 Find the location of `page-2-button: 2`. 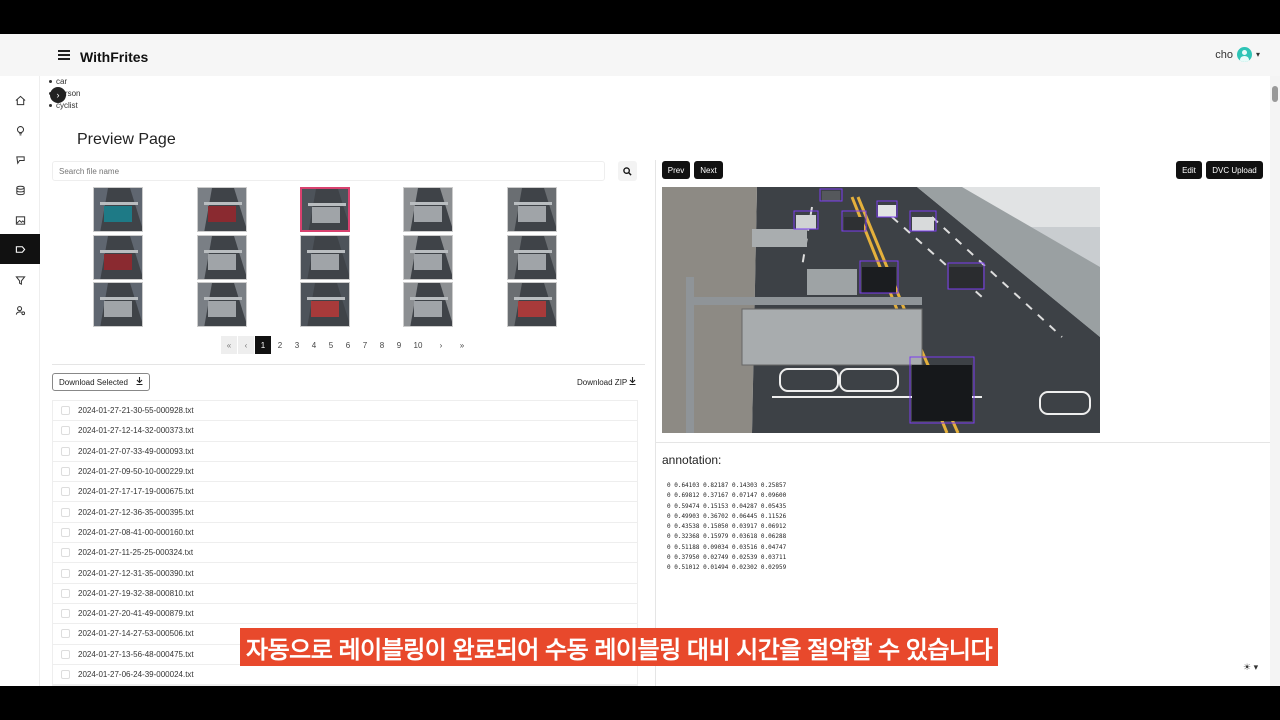

page-2-button: 2 is located at coordinates (280, 345).